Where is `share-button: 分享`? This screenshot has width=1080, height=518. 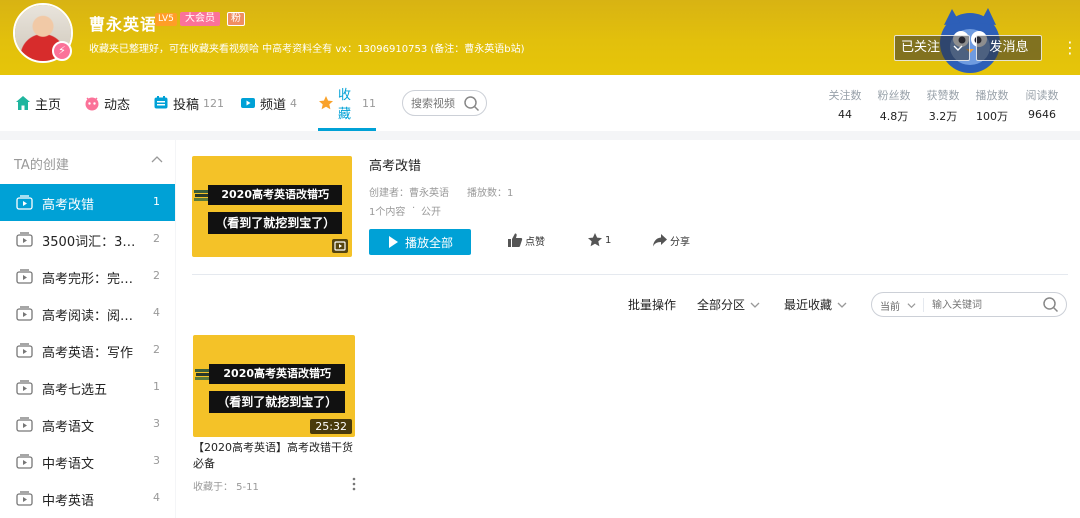 share-button: 分享 is located at coordinates (671, 240).